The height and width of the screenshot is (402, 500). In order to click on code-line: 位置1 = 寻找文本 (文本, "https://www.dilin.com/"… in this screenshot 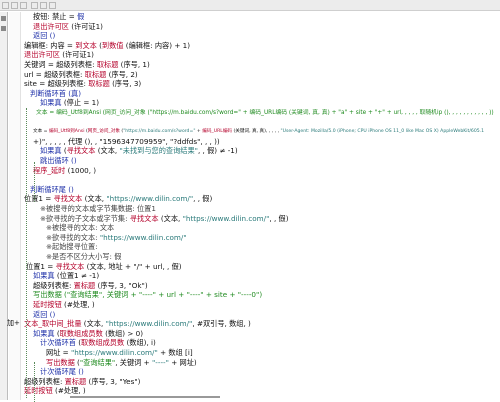, I will do `click(118, 199)`.